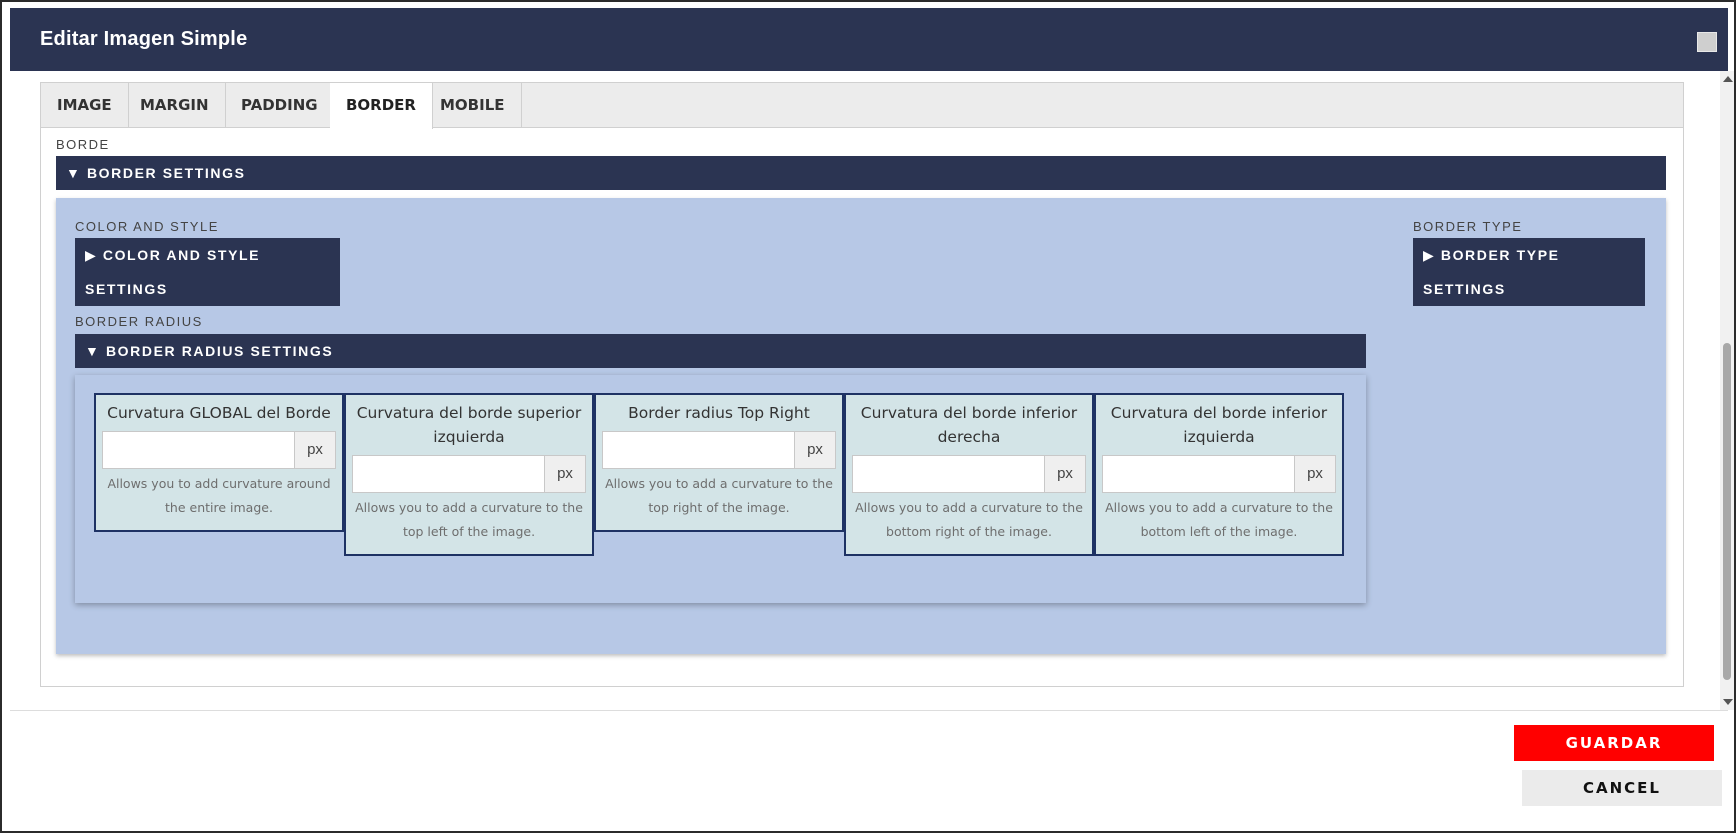  What do you see at coordinates (1622, 788) in the screenshot?
I see `cancel-button: CANCEL` at bounding box center [1622, 788].